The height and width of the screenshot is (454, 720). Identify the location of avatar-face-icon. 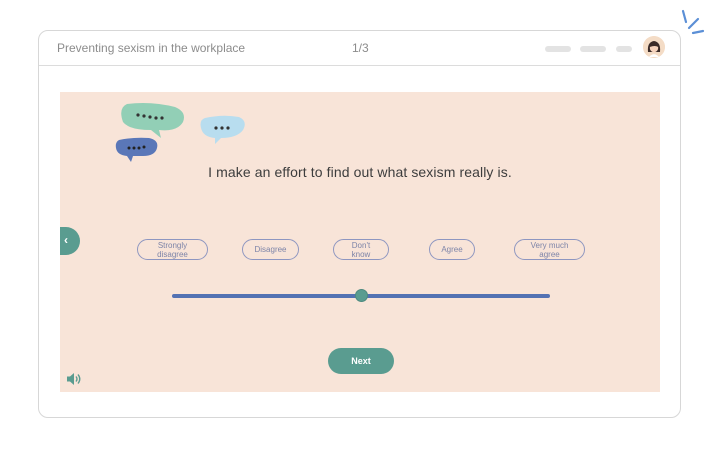
(654, 47).